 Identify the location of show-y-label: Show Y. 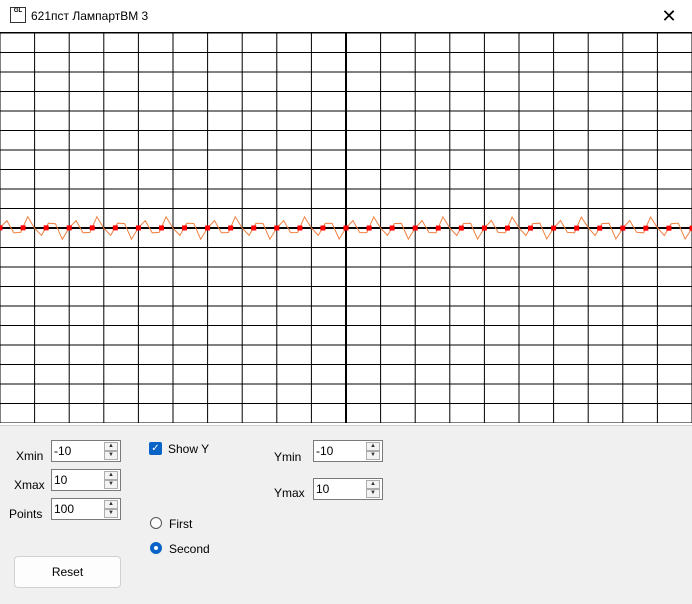
(188, 449).